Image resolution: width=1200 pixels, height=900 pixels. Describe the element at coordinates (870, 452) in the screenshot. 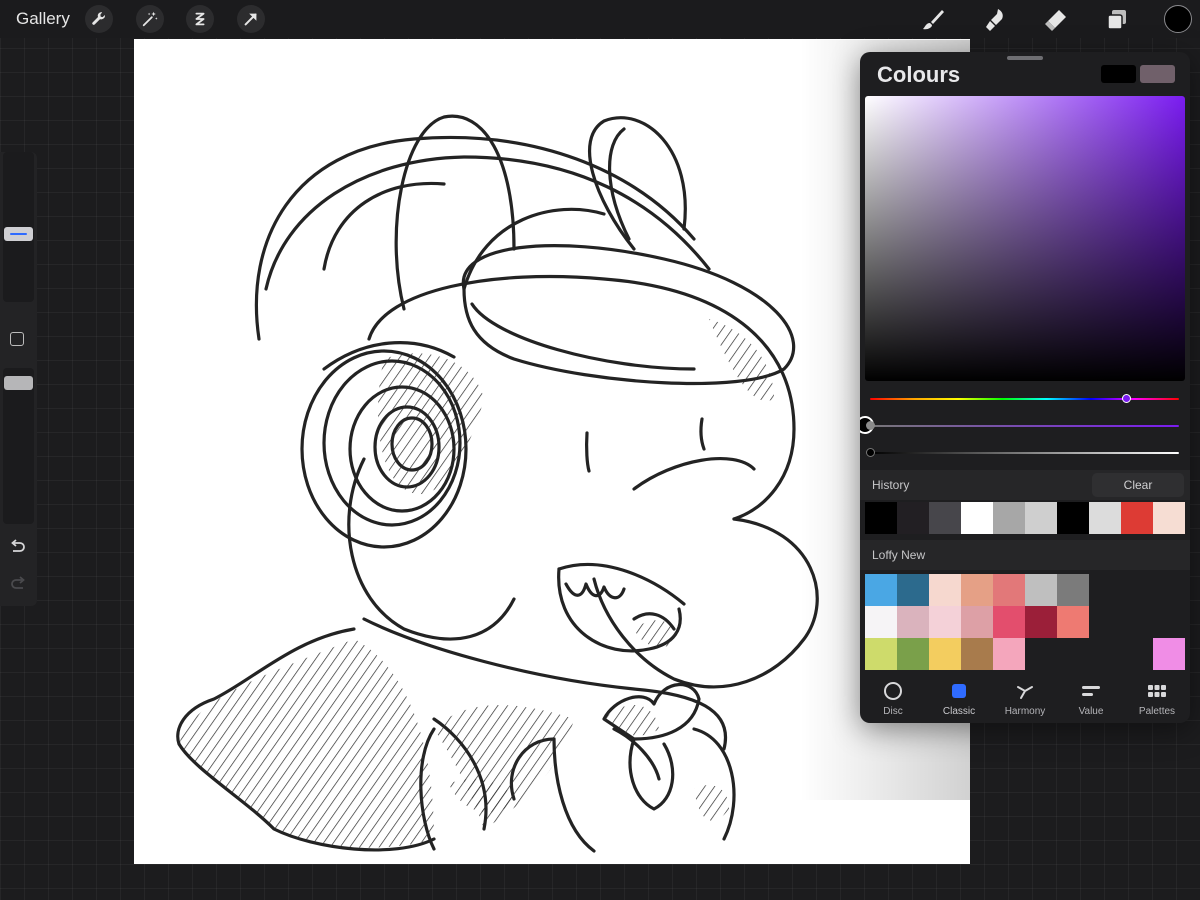

I see `brightness-knob` at that location.